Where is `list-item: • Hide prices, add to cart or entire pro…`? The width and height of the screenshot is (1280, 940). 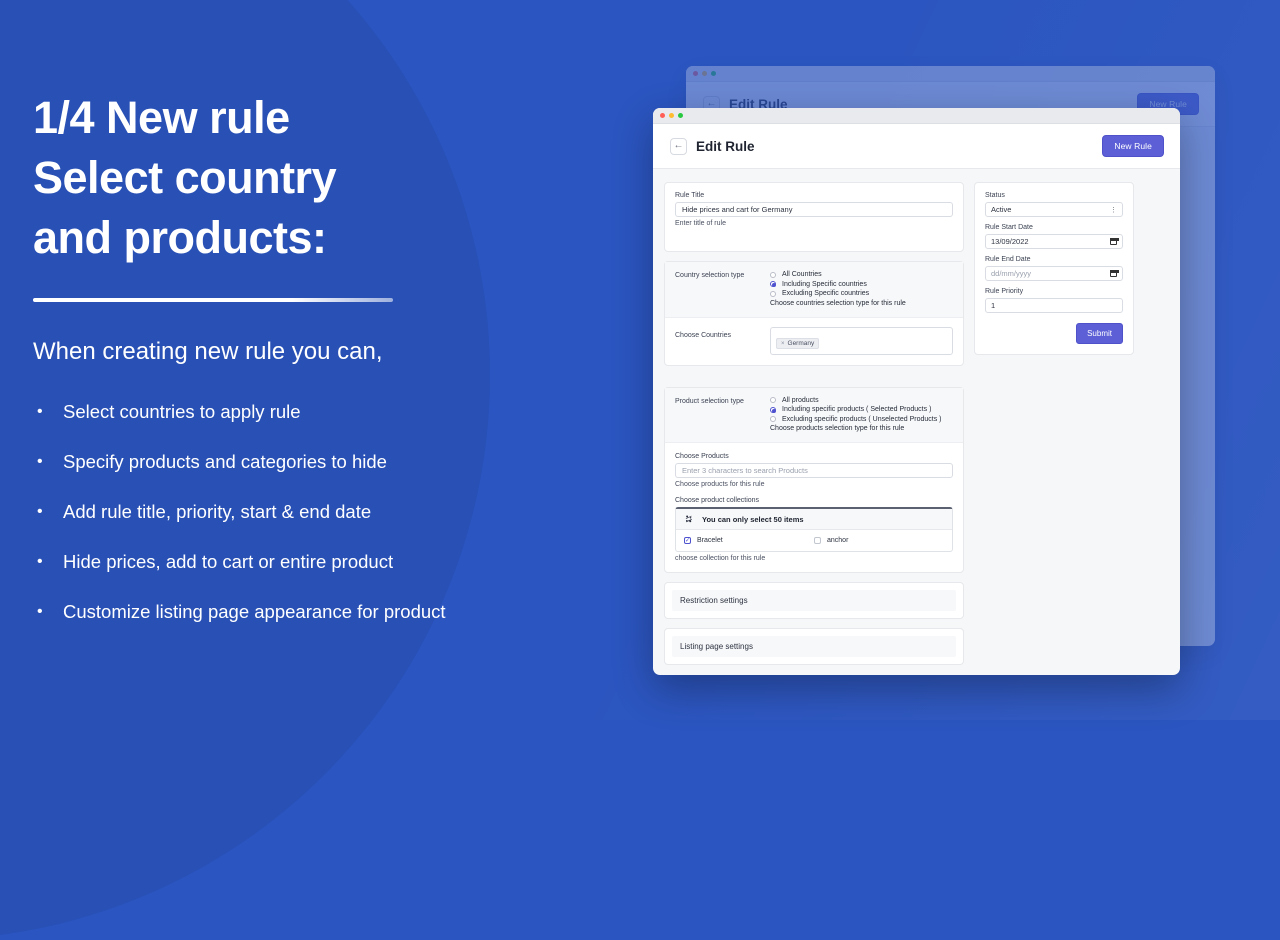
list-item: • Hide prices, add to cart or entire pro… is located at coordinates (313, 562).